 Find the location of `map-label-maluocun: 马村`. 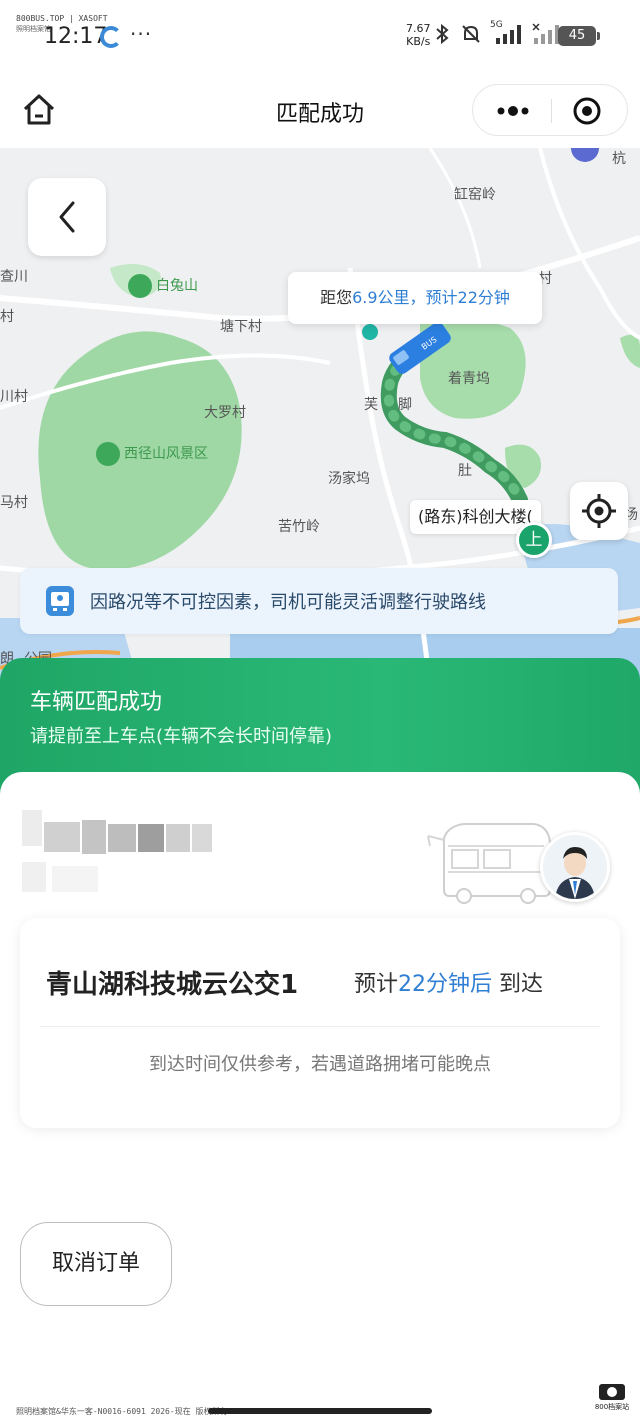

map-label-maluocun: 马村 is located at coordinates (14, 503).